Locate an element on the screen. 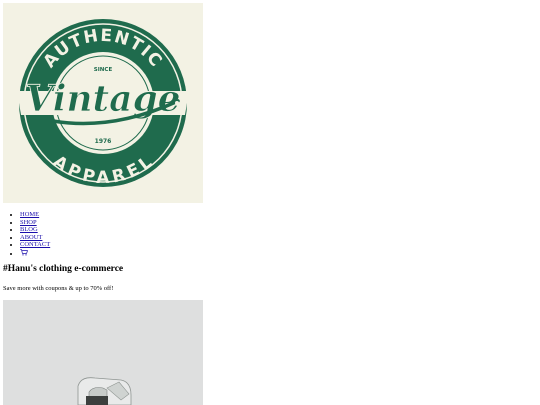 This screenshot has height=405, width=540. main-nav: HOME SHOP BLOG ABOUT CONTACT is located at coordinates (25, 234).